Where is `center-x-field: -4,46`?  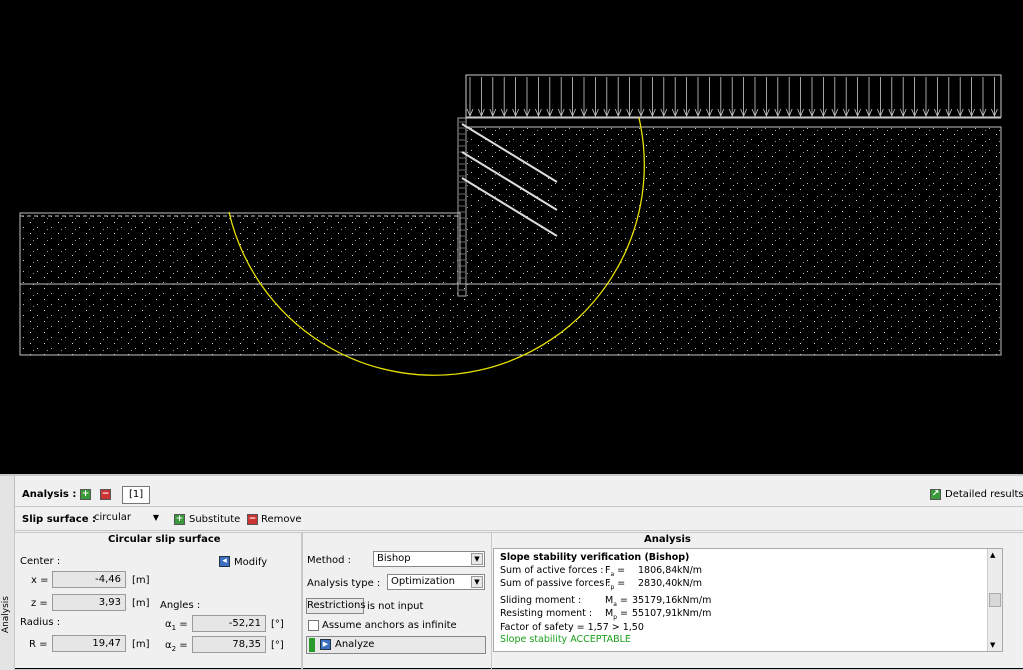 center-x-field: -4,46 is located at coordinates (89, 579).